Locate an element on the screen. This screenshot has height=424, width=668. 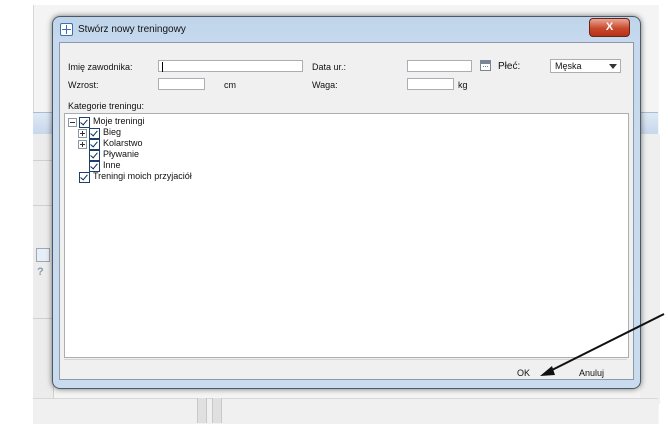
annotation-arrow is located at coordinates (602, 344).